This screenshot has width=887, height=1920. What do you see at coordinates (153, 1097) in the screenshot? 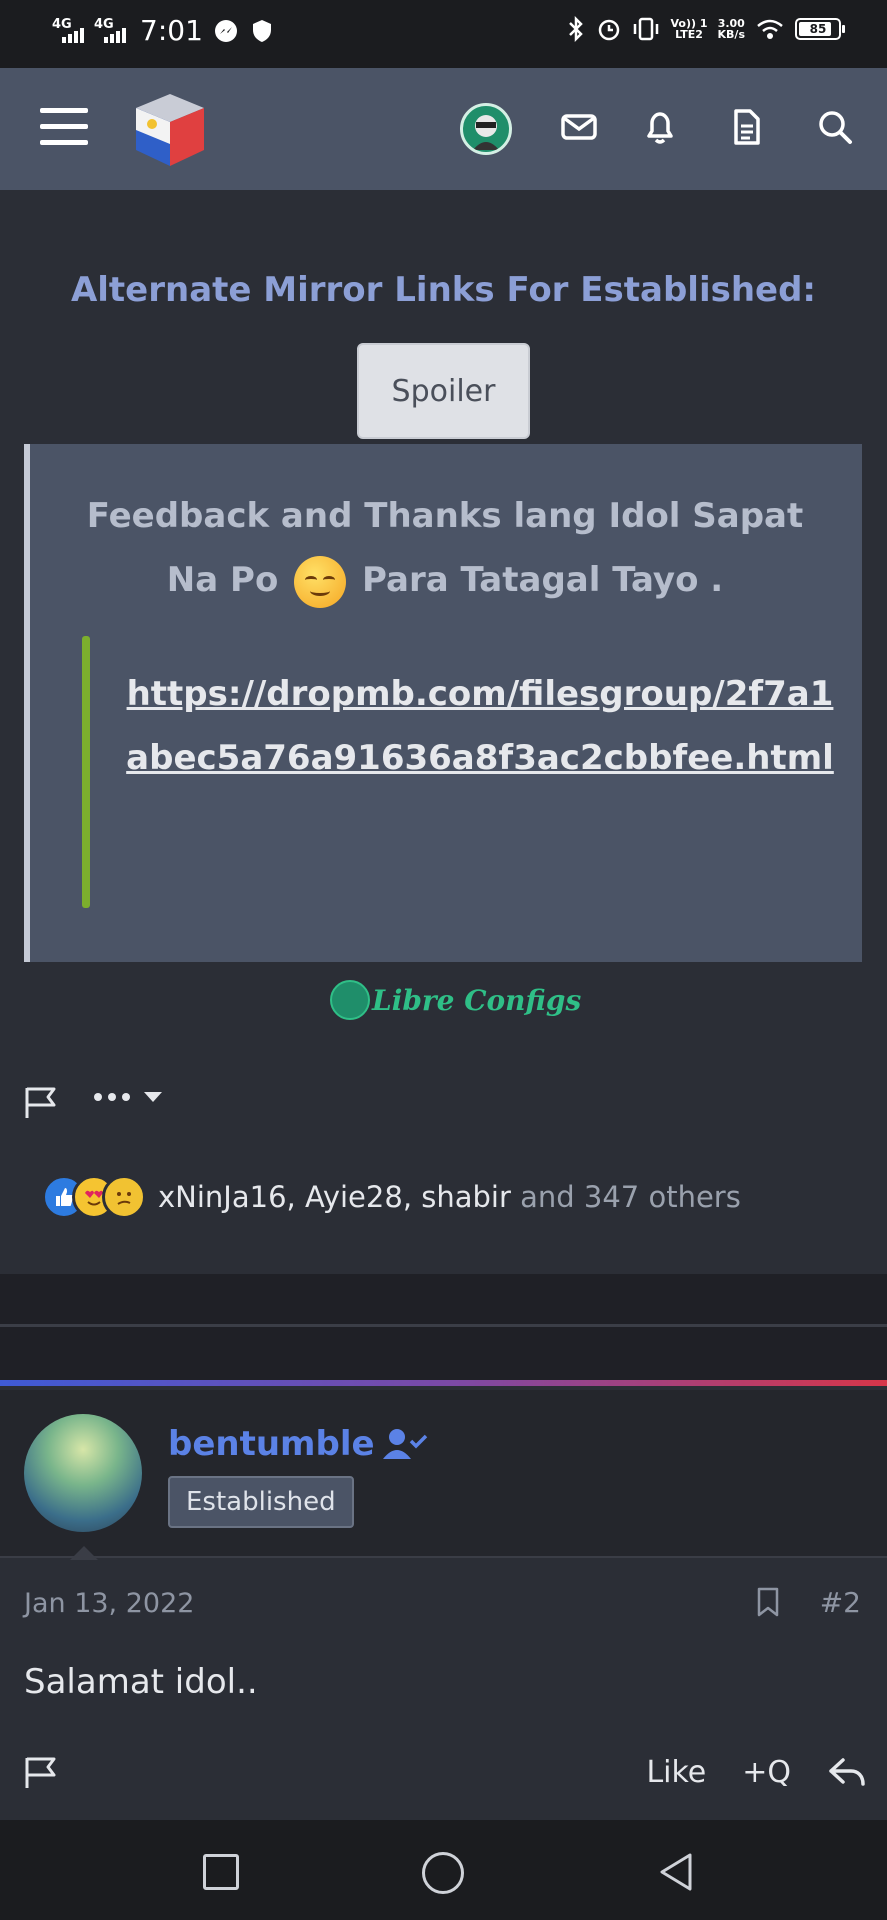
I see `chevron-down-icon` at bounding box center [153, 1097].